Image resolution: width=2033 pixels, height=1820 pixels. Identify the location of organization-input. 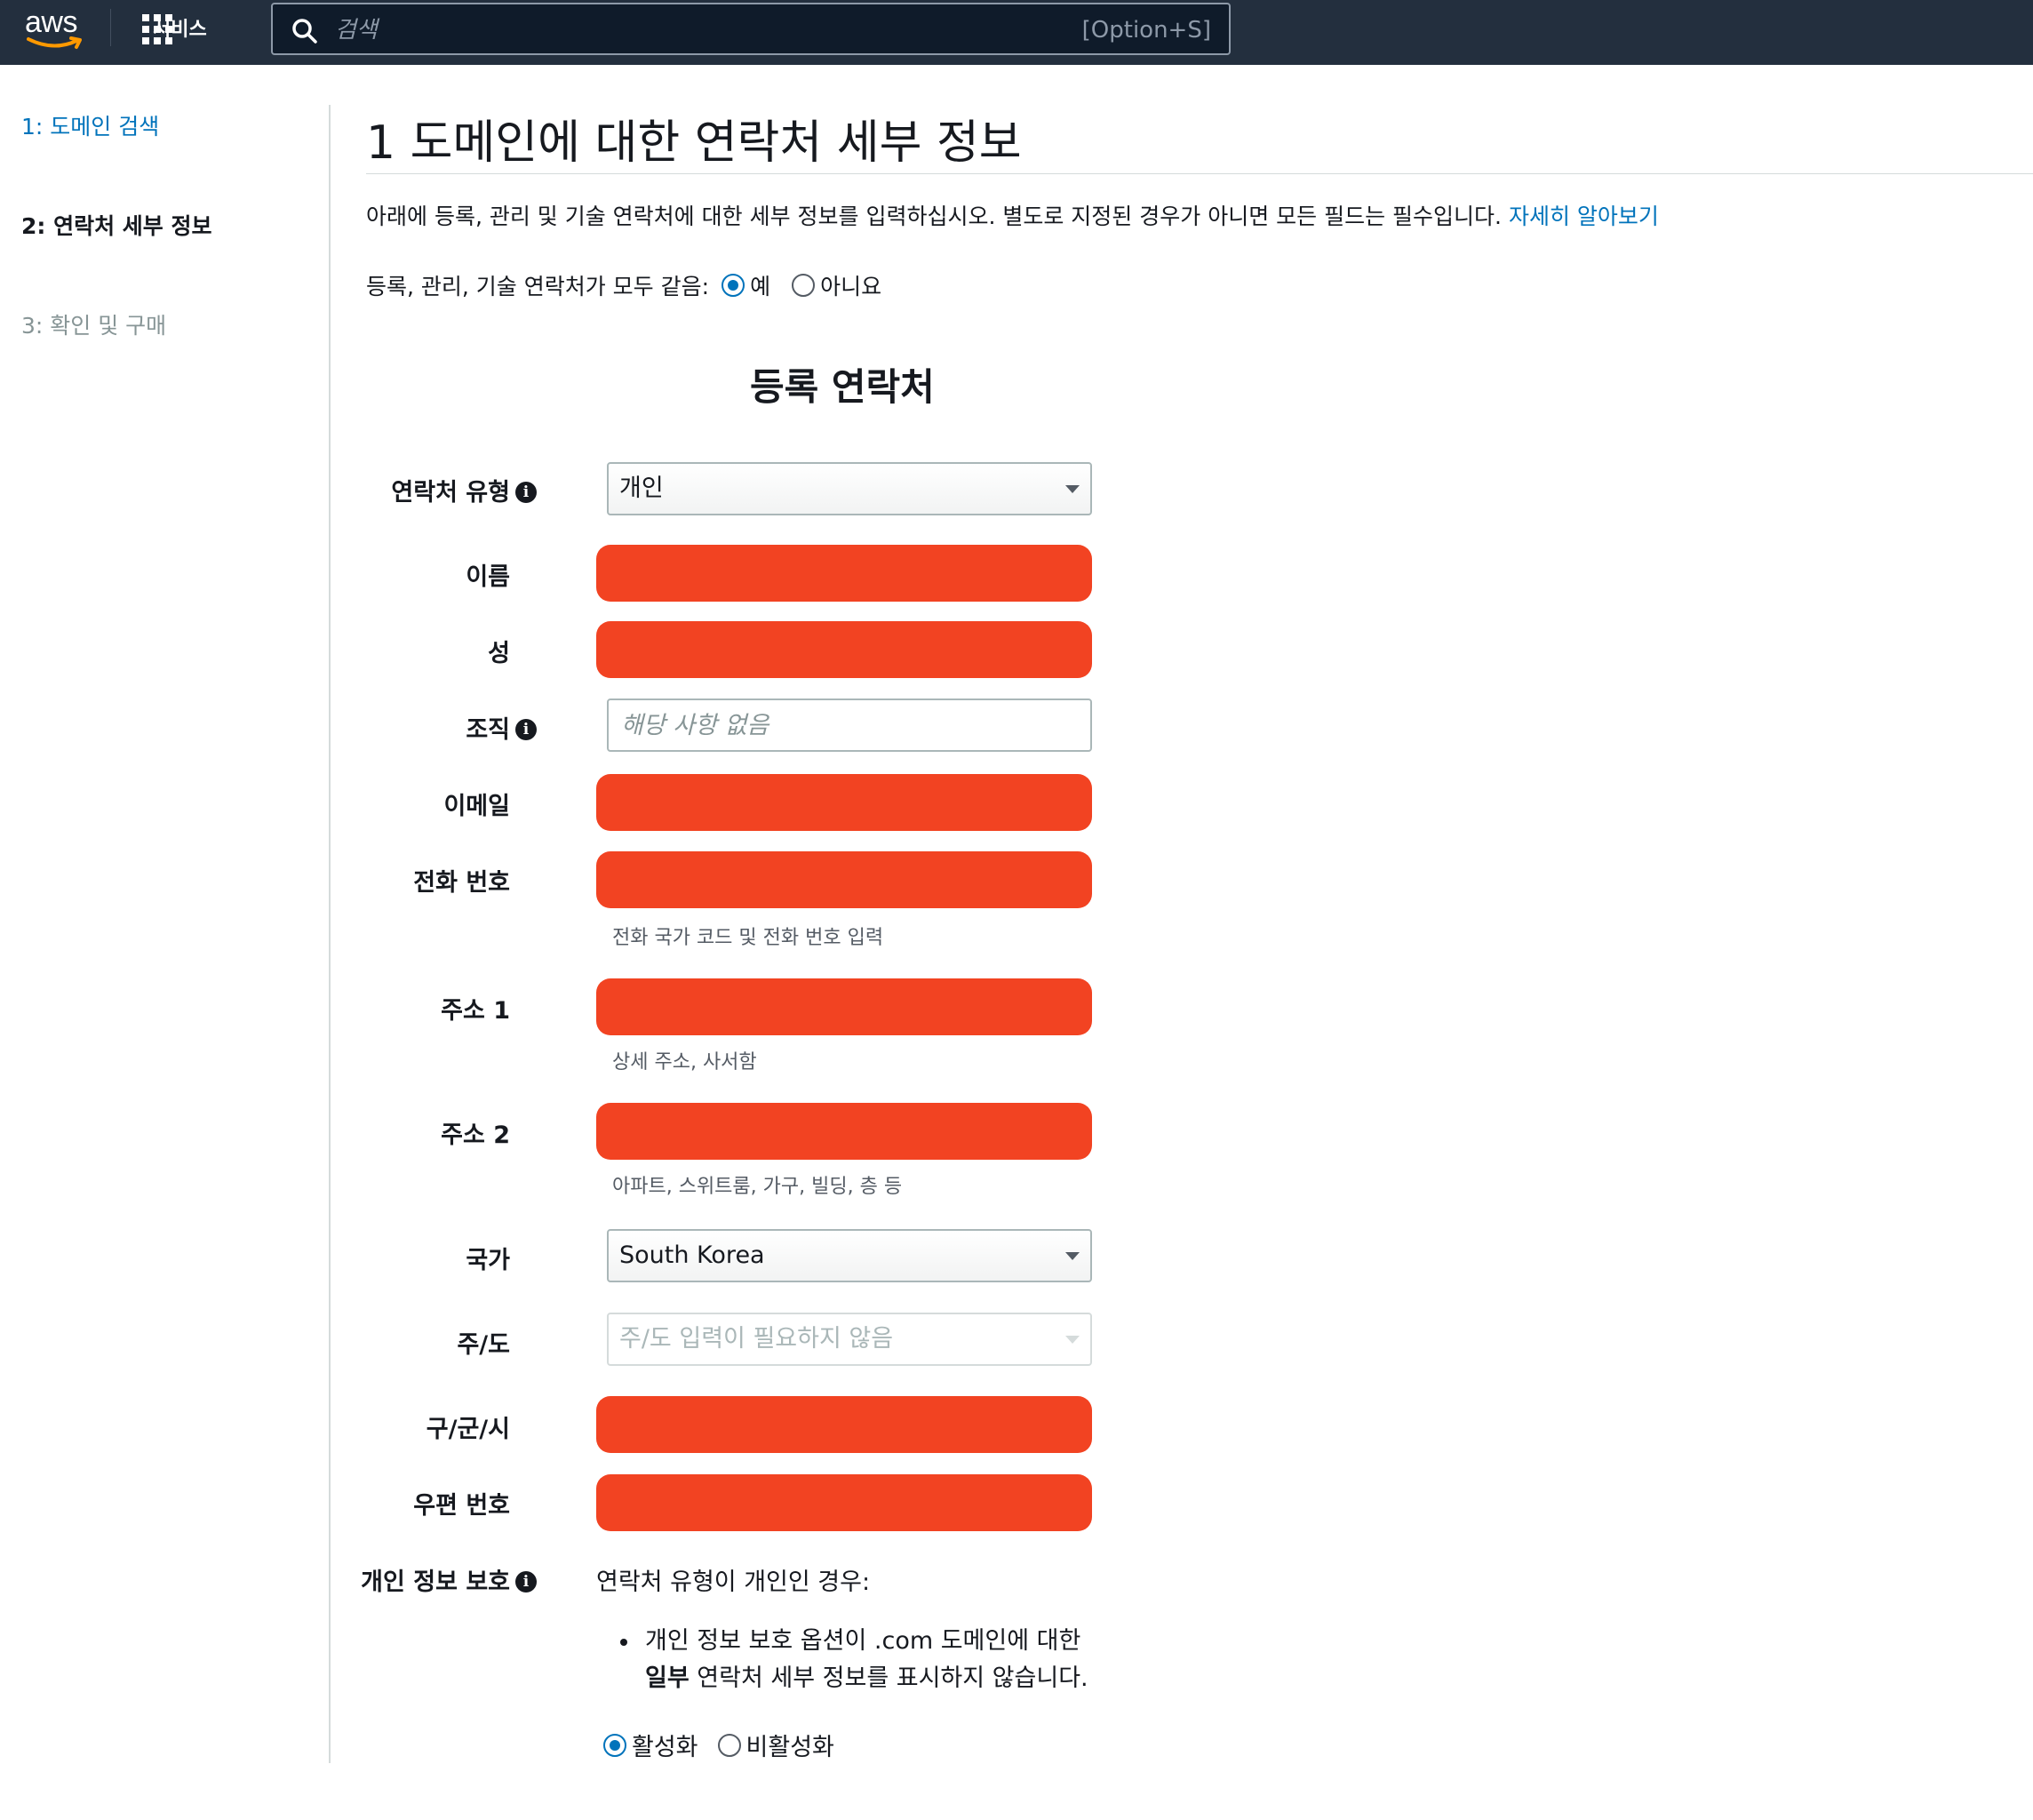
(849, 725).